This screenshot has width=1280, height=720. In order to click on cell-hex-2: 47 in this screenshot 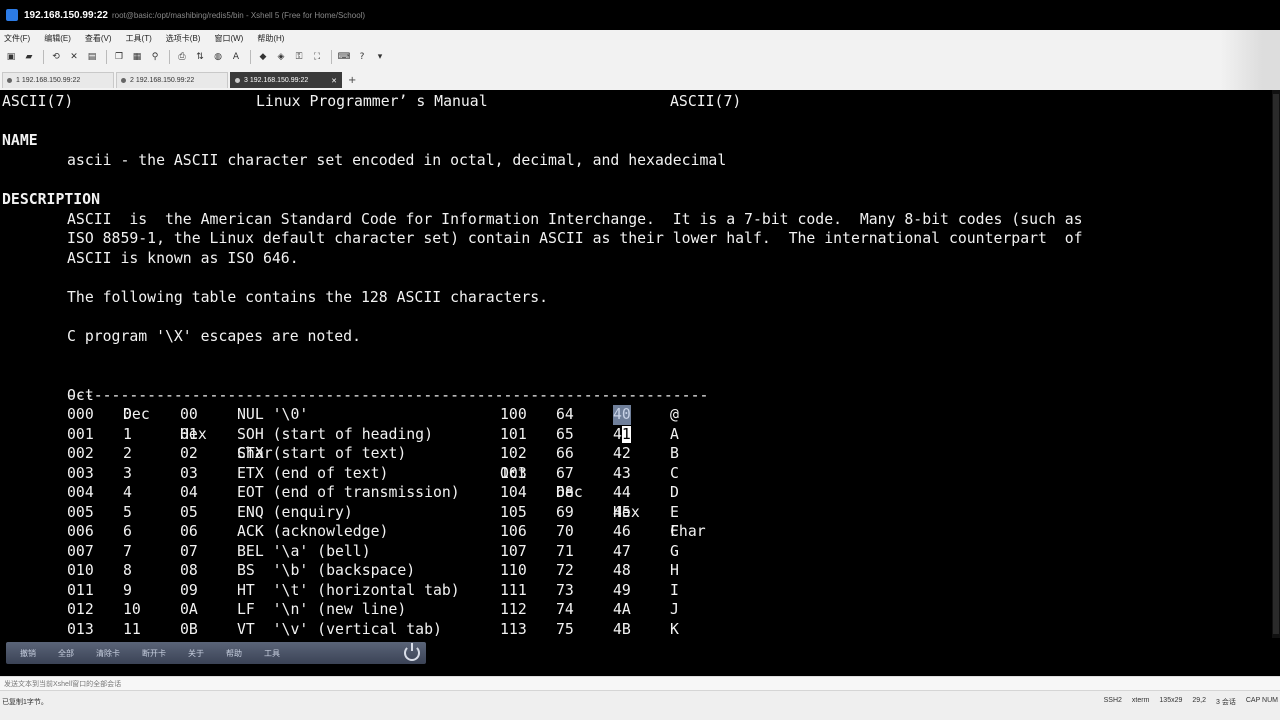, I will do `click(622, 551)`.